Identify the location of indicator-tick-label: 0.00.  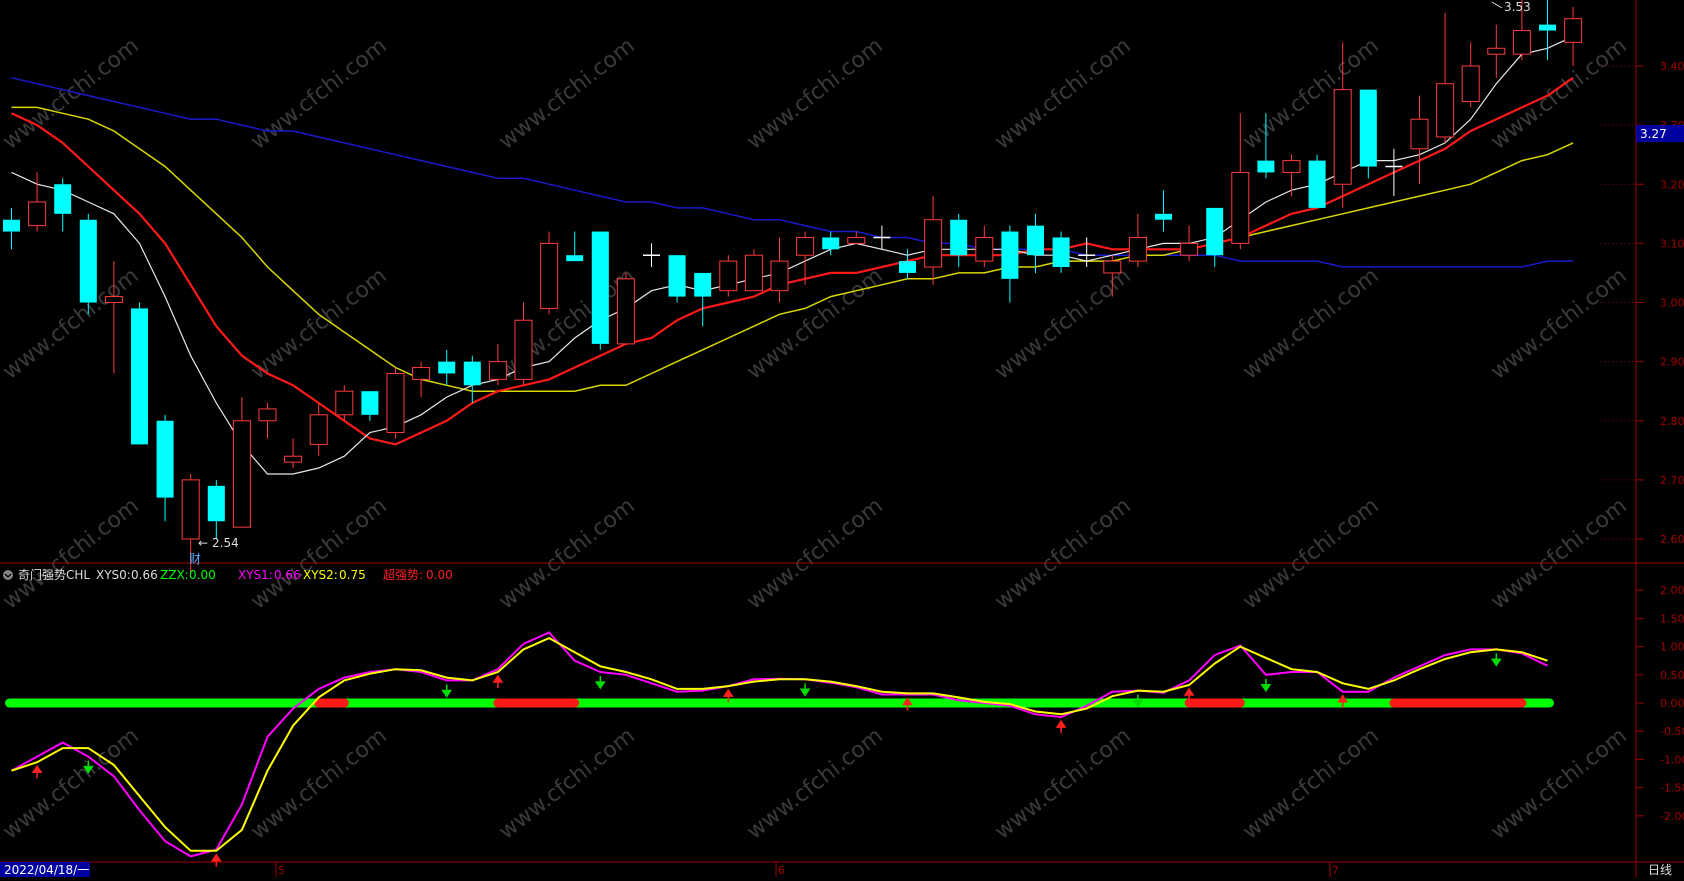
(1672, 703).